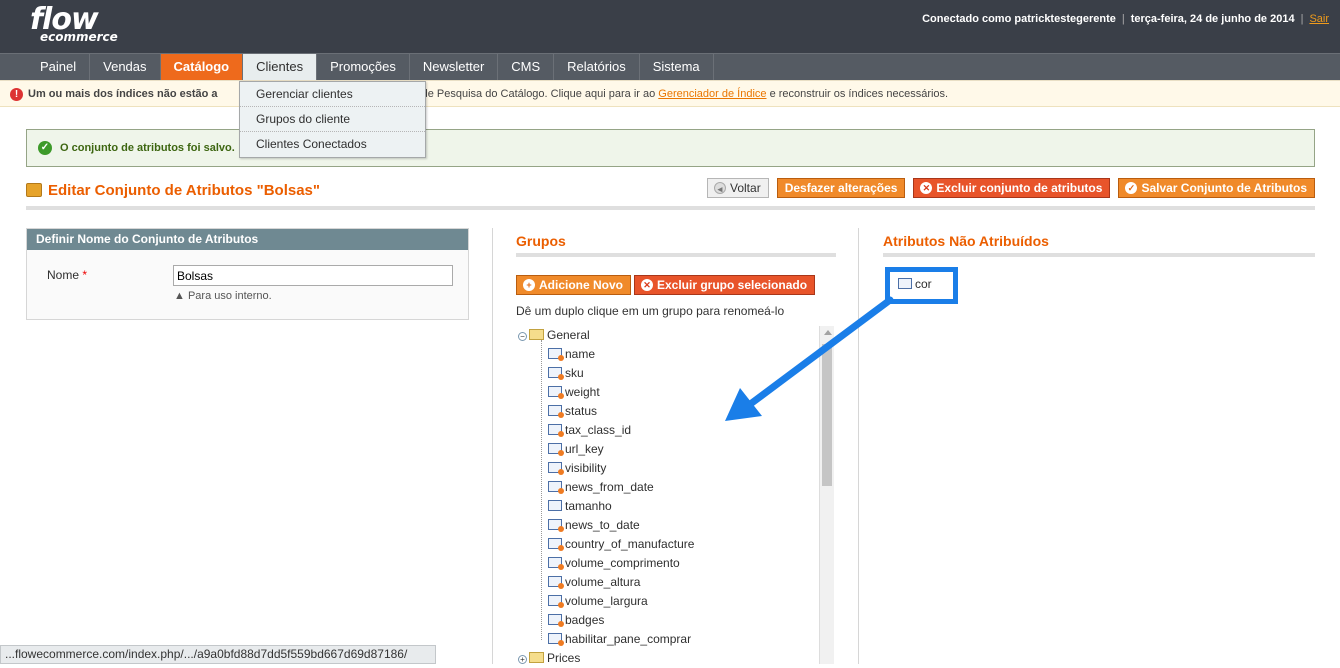 This screenshot has width=1340, height=668. I want to click on attribute-label: tax_class_id, so click(598, 430).